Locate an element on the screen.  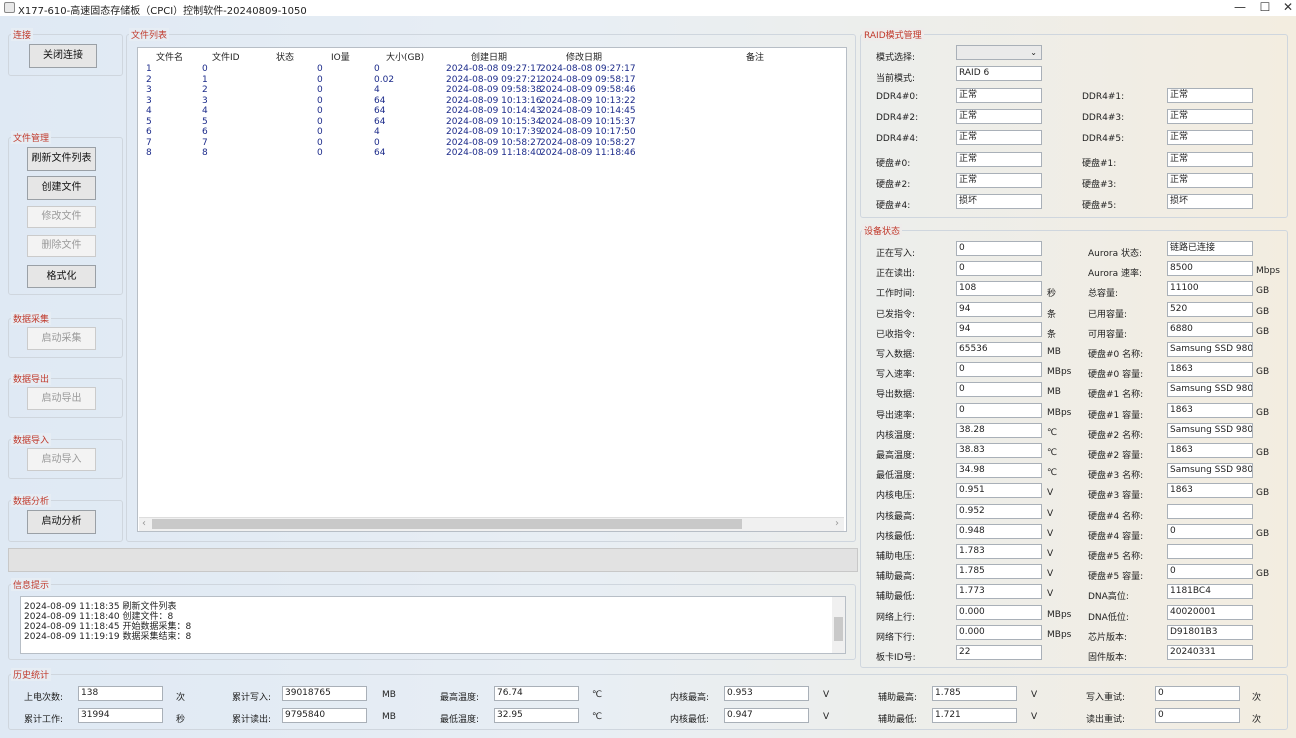
table-cell: 2024-08-09 11:18:46 is located at coordinates (588, 153).